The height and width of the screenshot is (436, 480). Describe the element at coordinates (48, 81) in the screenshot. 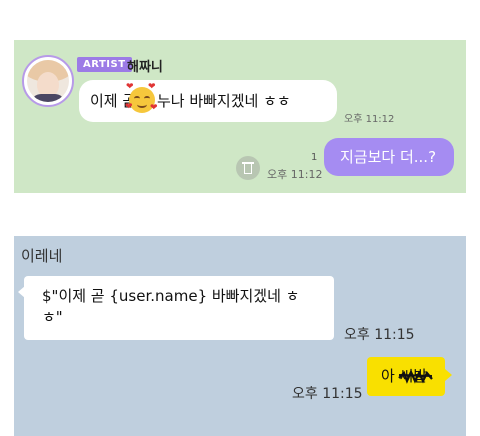

I see `avatar` at that location.